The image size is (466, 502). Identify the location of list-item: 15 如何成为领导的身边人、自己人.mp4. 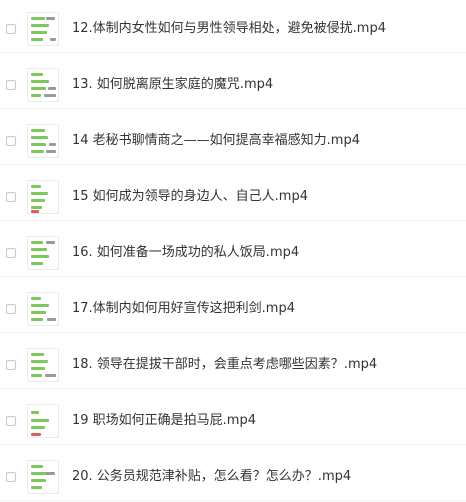
(233, 197).